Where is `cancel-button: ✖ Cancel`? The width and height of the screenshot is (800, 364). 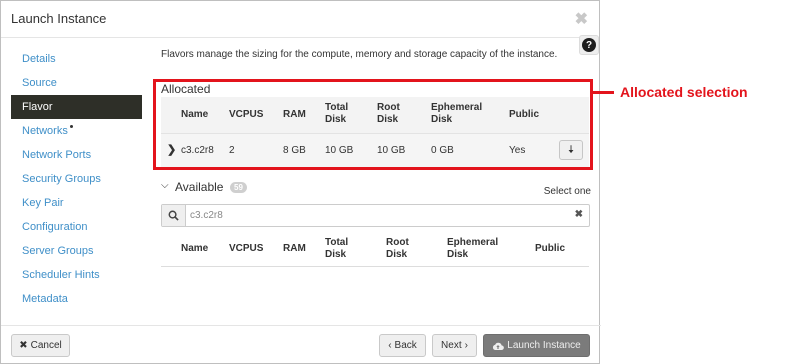
cancel-button: ✖ Cancel is located at coordinates (40, 345).